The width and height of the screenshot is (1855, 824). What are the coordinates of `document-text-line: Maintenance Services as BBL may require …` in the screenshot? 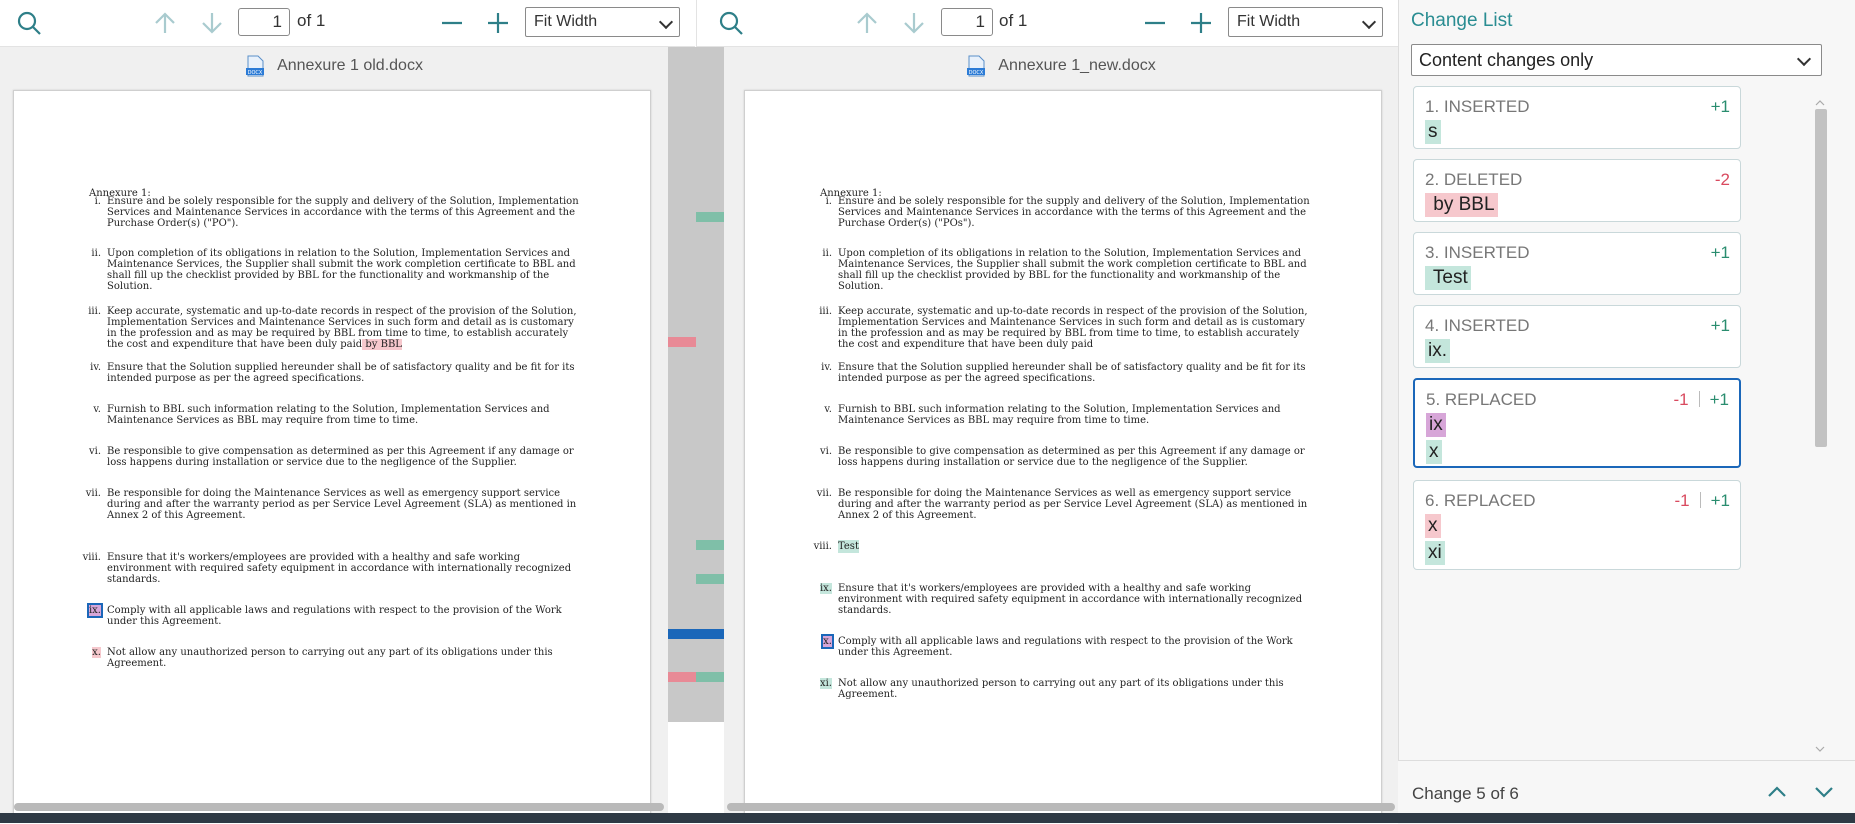 It's located at (993, 420).